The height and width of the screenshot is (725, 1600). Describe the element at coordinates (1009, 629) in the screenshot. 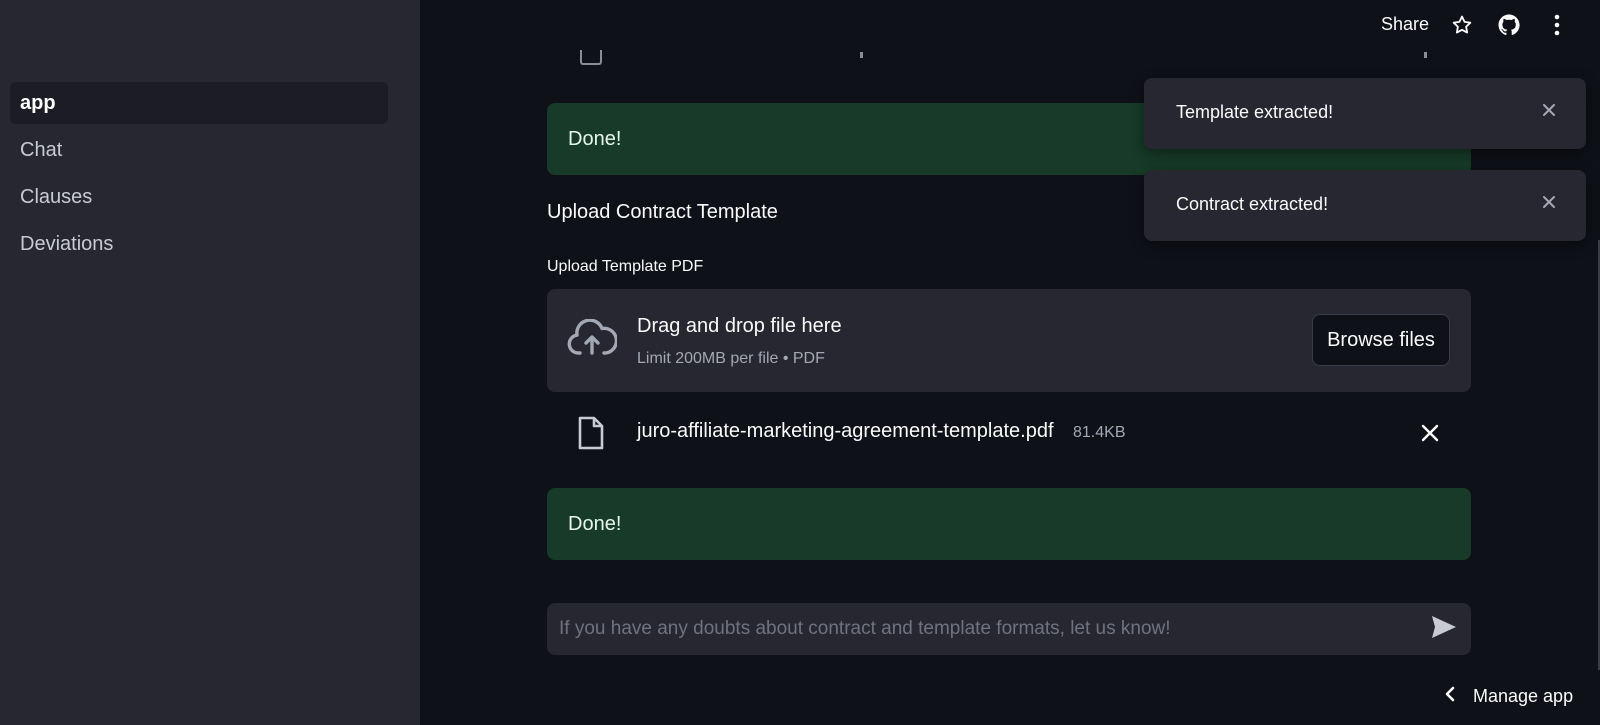

I see `chat-input` at that location.